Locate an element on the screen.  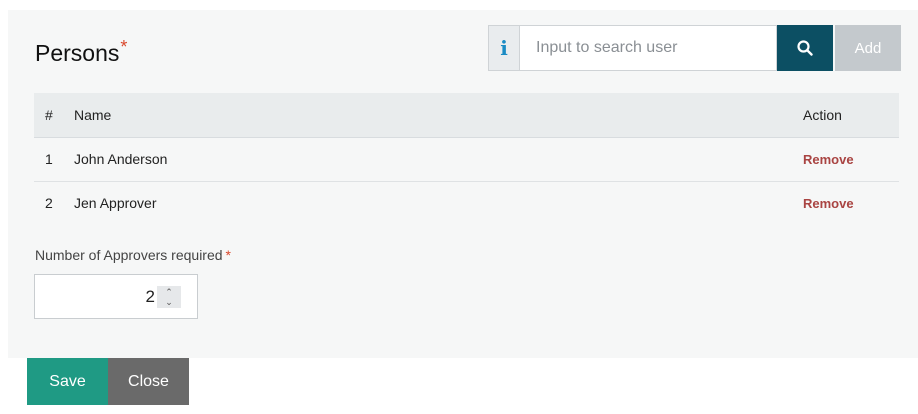
table-row: 2 Jen Approver Remove is located at coordinates (466, 203).